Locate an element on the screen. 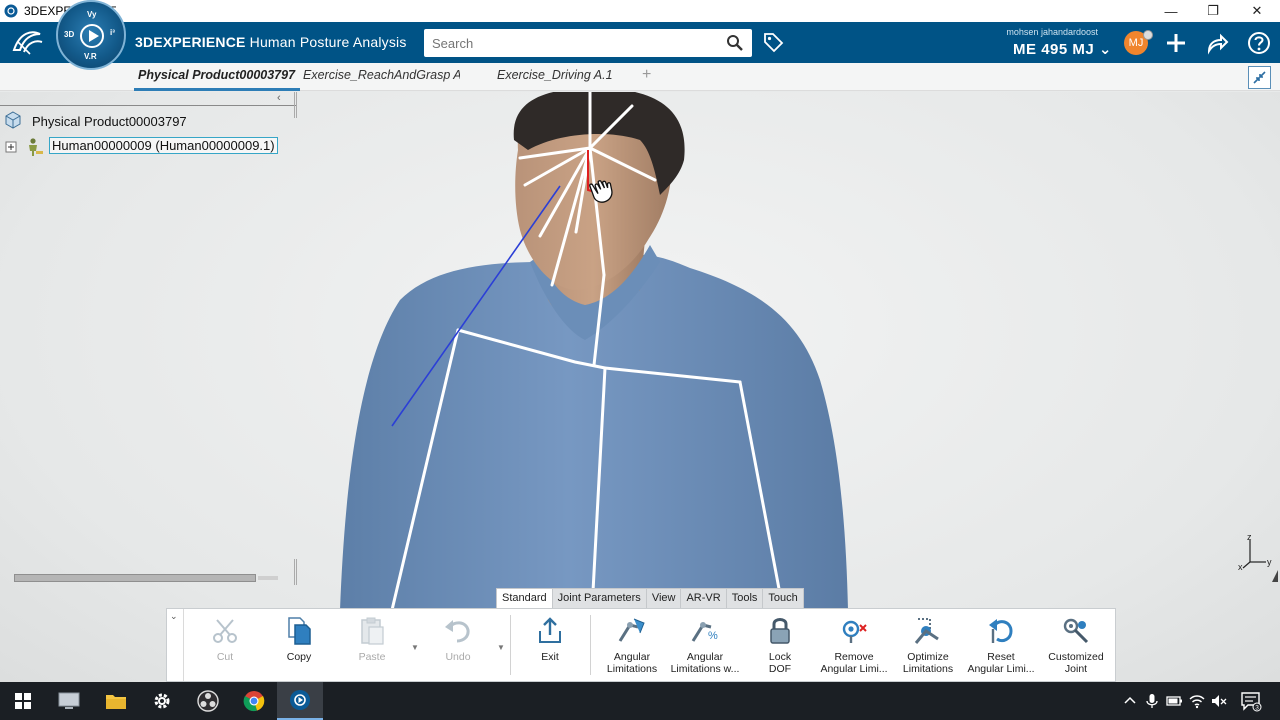 This screenshot has width=1280, height=720. tree-resize-handle is located at coordinates (295, 105).